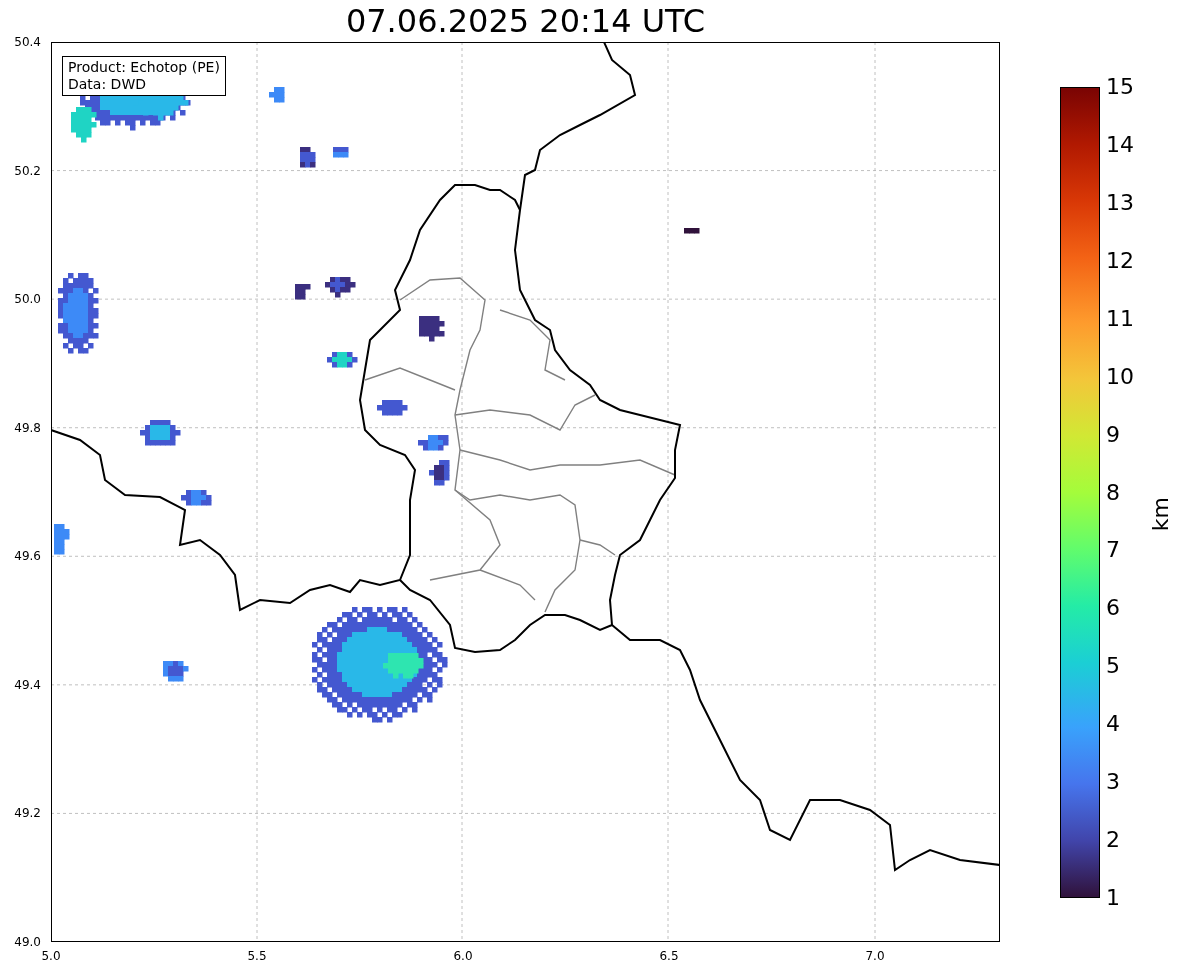 The width and height of the screenshot is (1178, 976). I want to click on colorbar-tick-label: 5, so click(1113, 666).